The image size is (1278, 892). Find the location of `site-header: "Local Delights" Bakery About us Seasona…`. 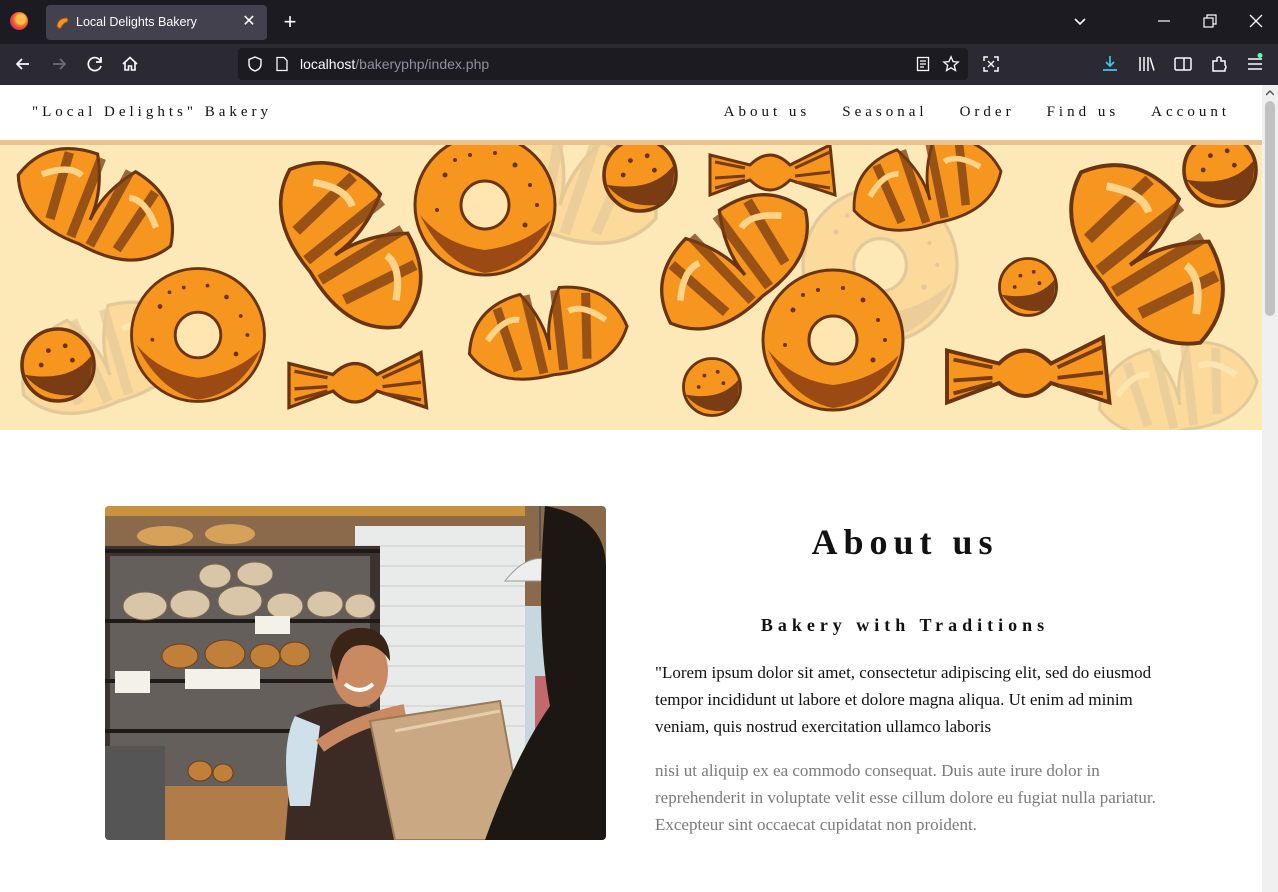

site-header: "Local Delights" Bakery About us Seasona… is located at coordinates (631, 112).